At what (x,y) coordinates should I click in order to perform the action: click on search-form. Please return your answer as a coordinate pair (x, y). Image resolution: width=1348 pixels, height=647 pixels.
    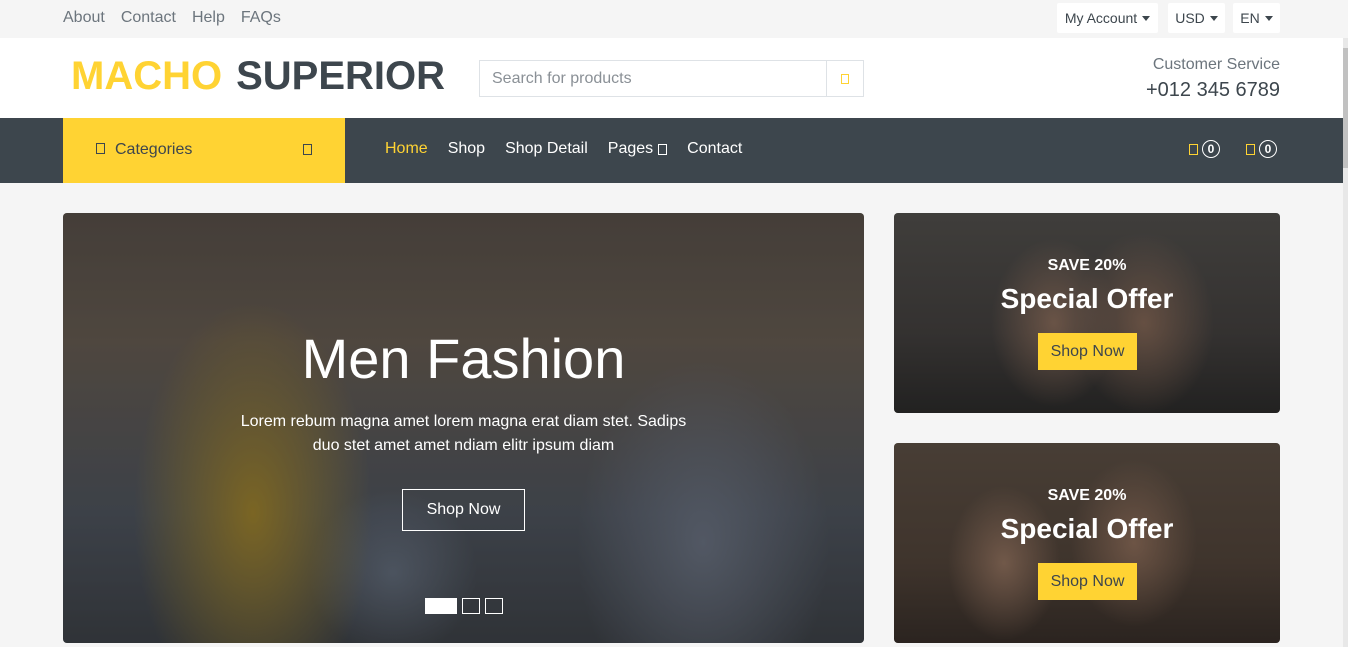
    Looking at the image, I should click on (671, 78).